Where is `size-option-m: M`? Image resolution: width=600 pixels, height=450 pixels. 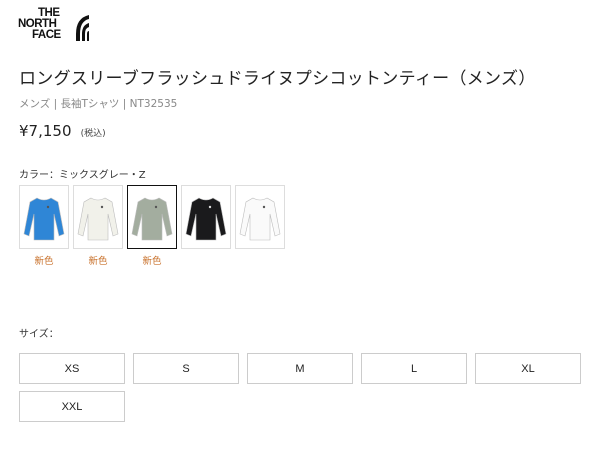
size-option-m: M is located at coordinates (300, 368).